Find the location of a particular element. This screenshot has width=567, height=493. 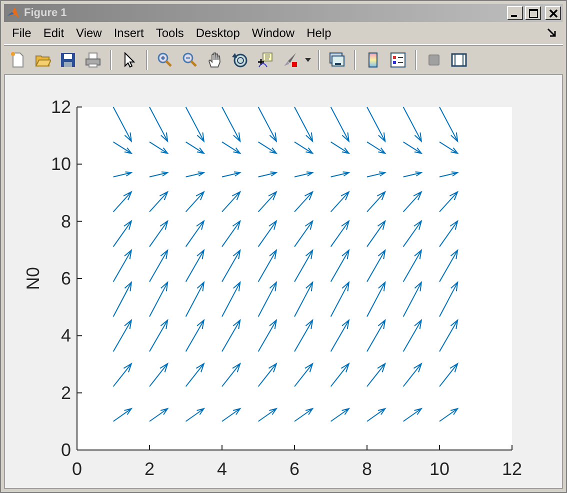

close-icon is located at coordinates (553, 13).